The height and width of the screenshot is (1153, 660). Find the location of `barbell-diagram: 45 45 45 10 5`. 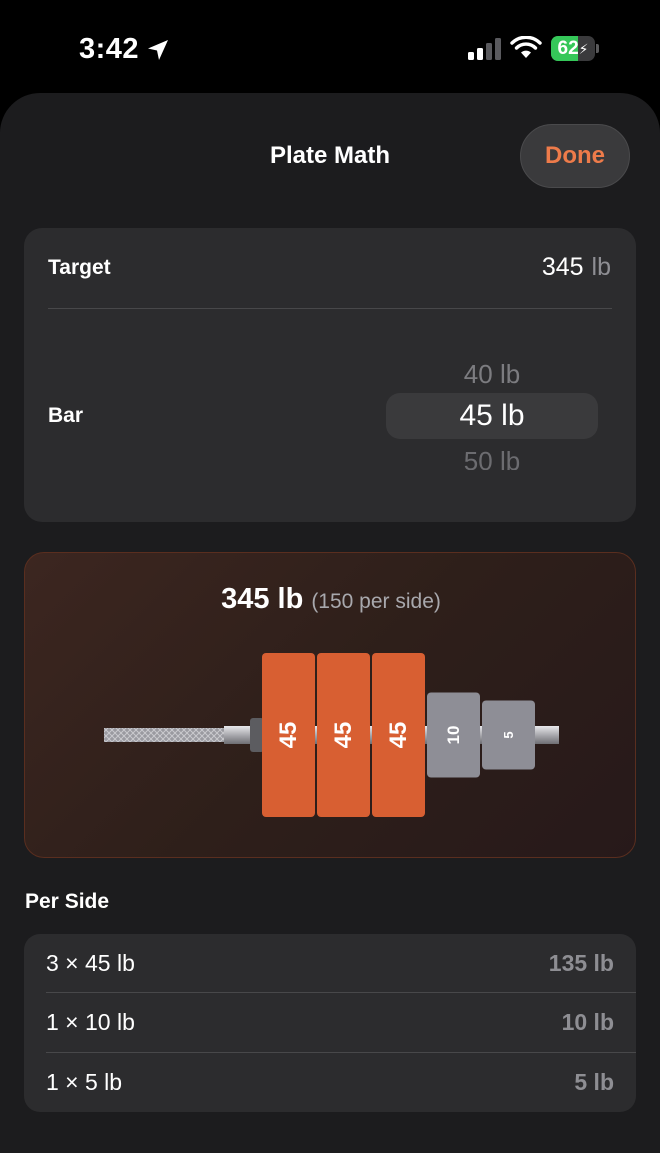

barbell-diagram: 45 45 45 10 5 is located at coordinates (331, 735).